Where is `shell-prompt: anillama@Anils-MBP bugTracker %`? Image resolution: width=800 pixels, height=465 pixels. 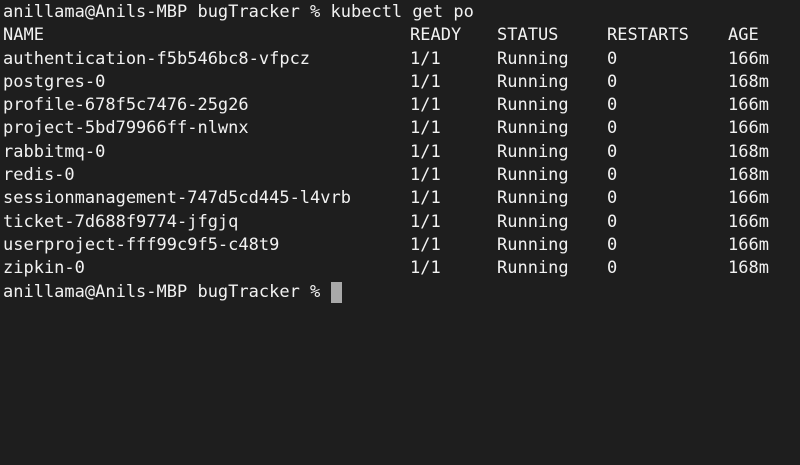 shell-prompt: anillama@Anils-MBP bugTracker % is located at coordinates (167, 291).